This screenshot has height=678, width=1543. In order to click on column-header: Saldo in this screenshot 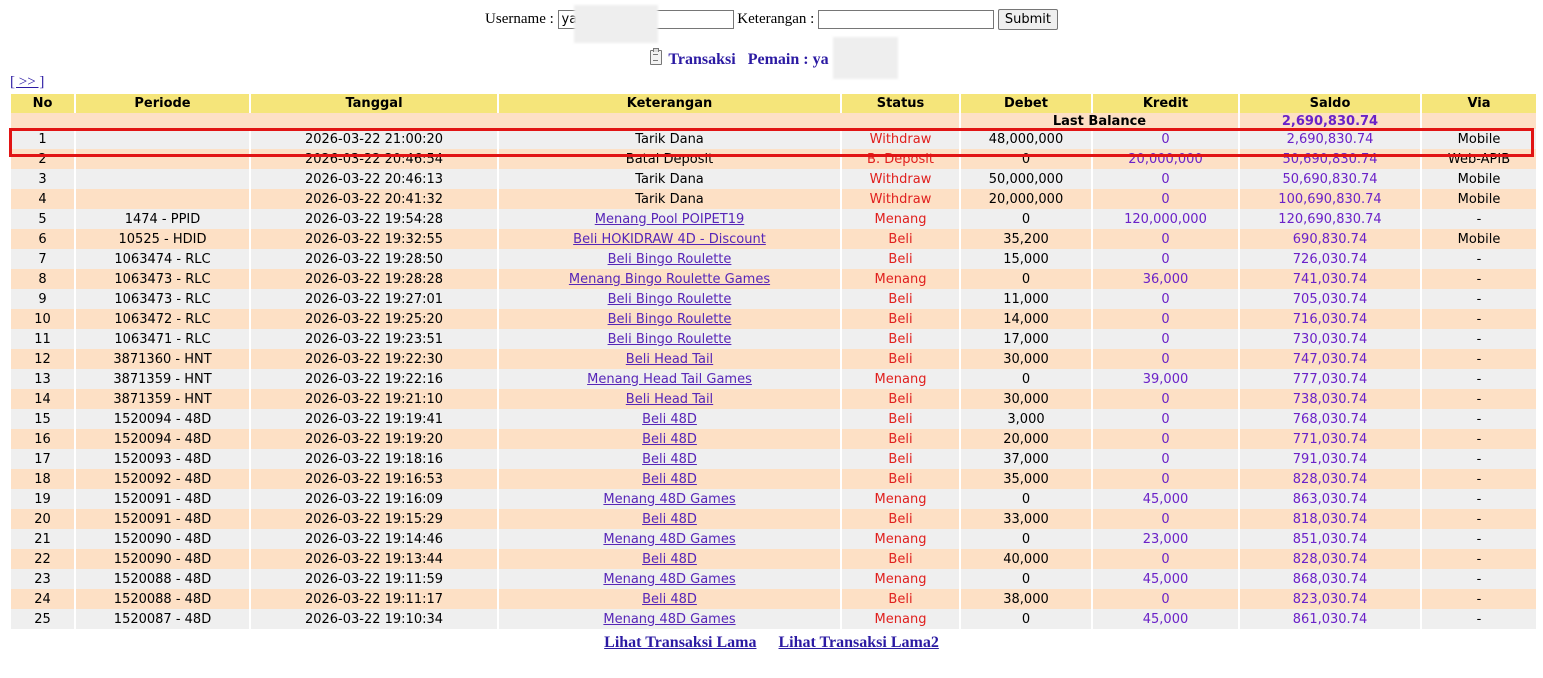, I will do `click(1329, 103)`.